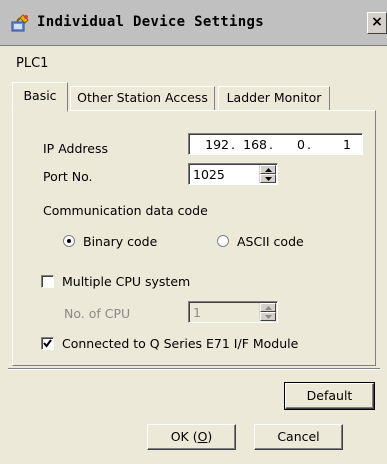 This screenshot has height=464, width=387. What do you see at coordinates (194, 369) in the screenshot?
I see `separator-line` at bounding box center [194, 369].